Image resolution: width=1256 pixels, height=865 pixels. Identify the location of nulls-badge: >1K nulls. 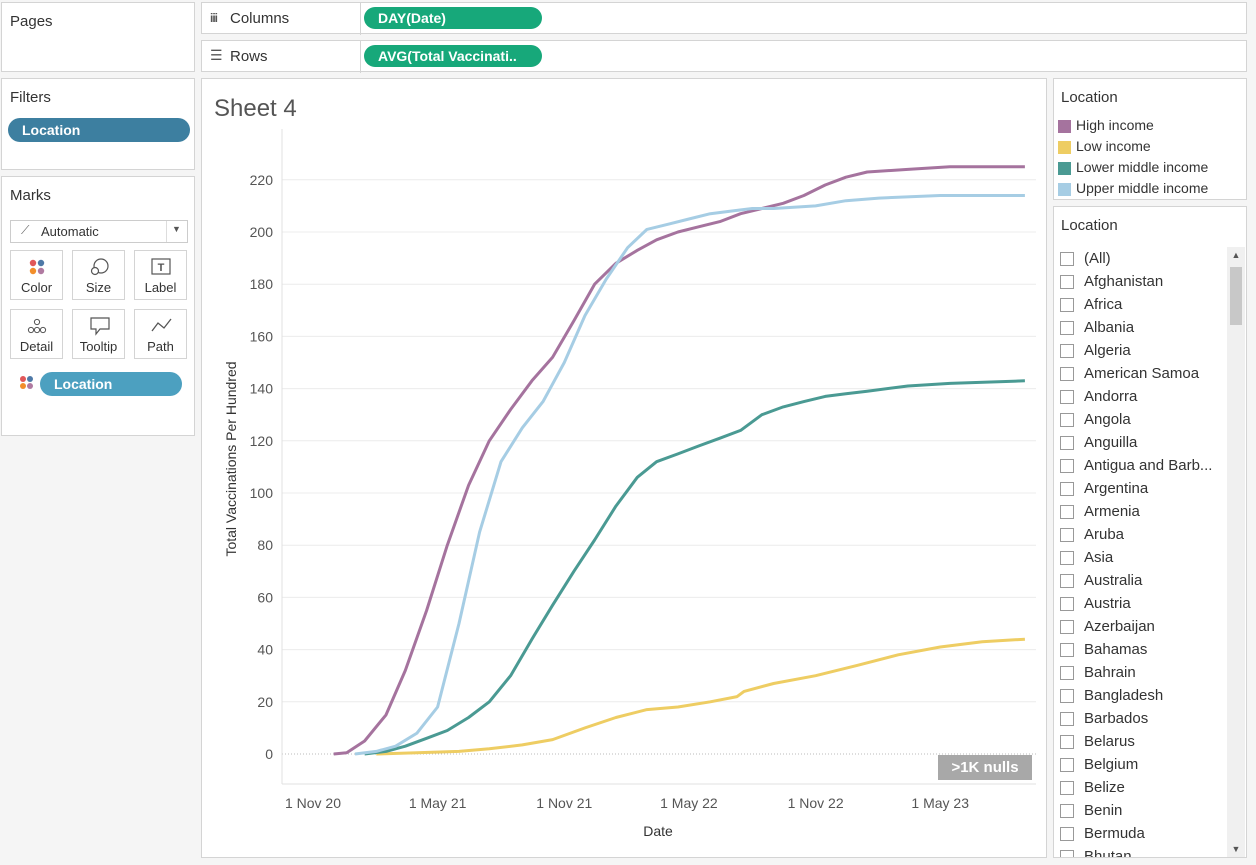
(985, 767).